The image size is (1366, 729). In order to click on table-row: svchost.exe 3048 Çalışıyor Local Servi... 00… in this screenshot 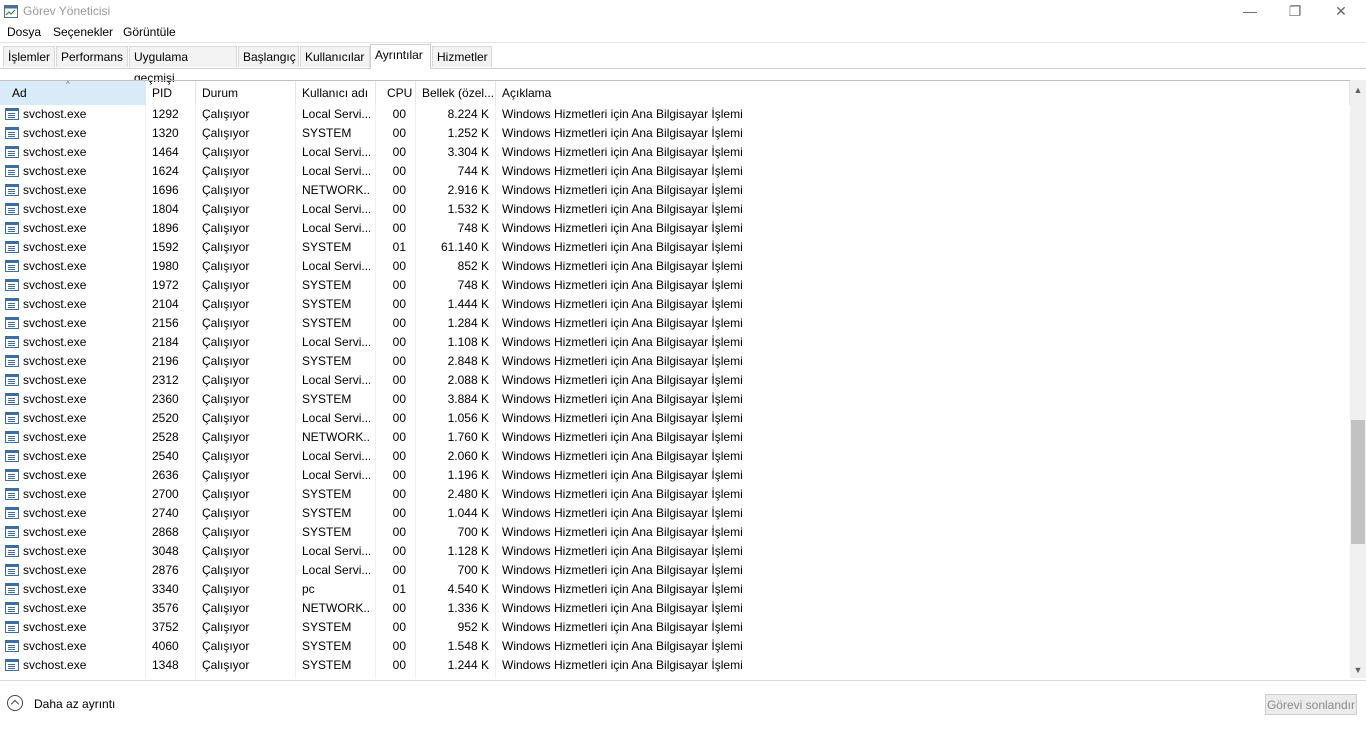, I will do `click(675, 551)`.